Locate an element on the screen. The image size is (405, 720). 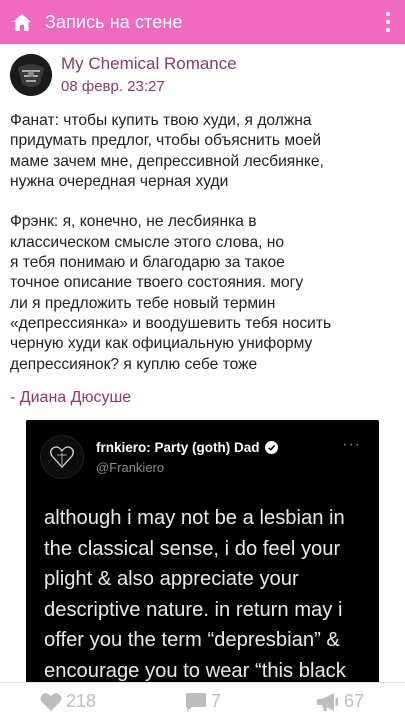
page-title: Запись на стене is located at coordinates (114, 21).